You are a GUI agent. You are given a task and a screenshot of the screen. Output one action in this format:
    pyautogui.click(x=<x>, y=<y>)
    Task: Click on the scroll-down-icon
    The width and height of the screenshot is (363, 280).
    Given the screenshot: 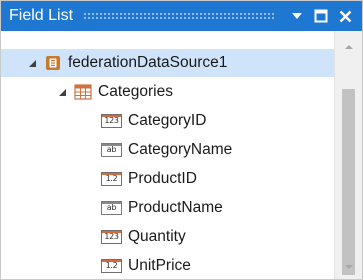 What is the action you would take?
    pyautogui.click(x=348, y=267)
    